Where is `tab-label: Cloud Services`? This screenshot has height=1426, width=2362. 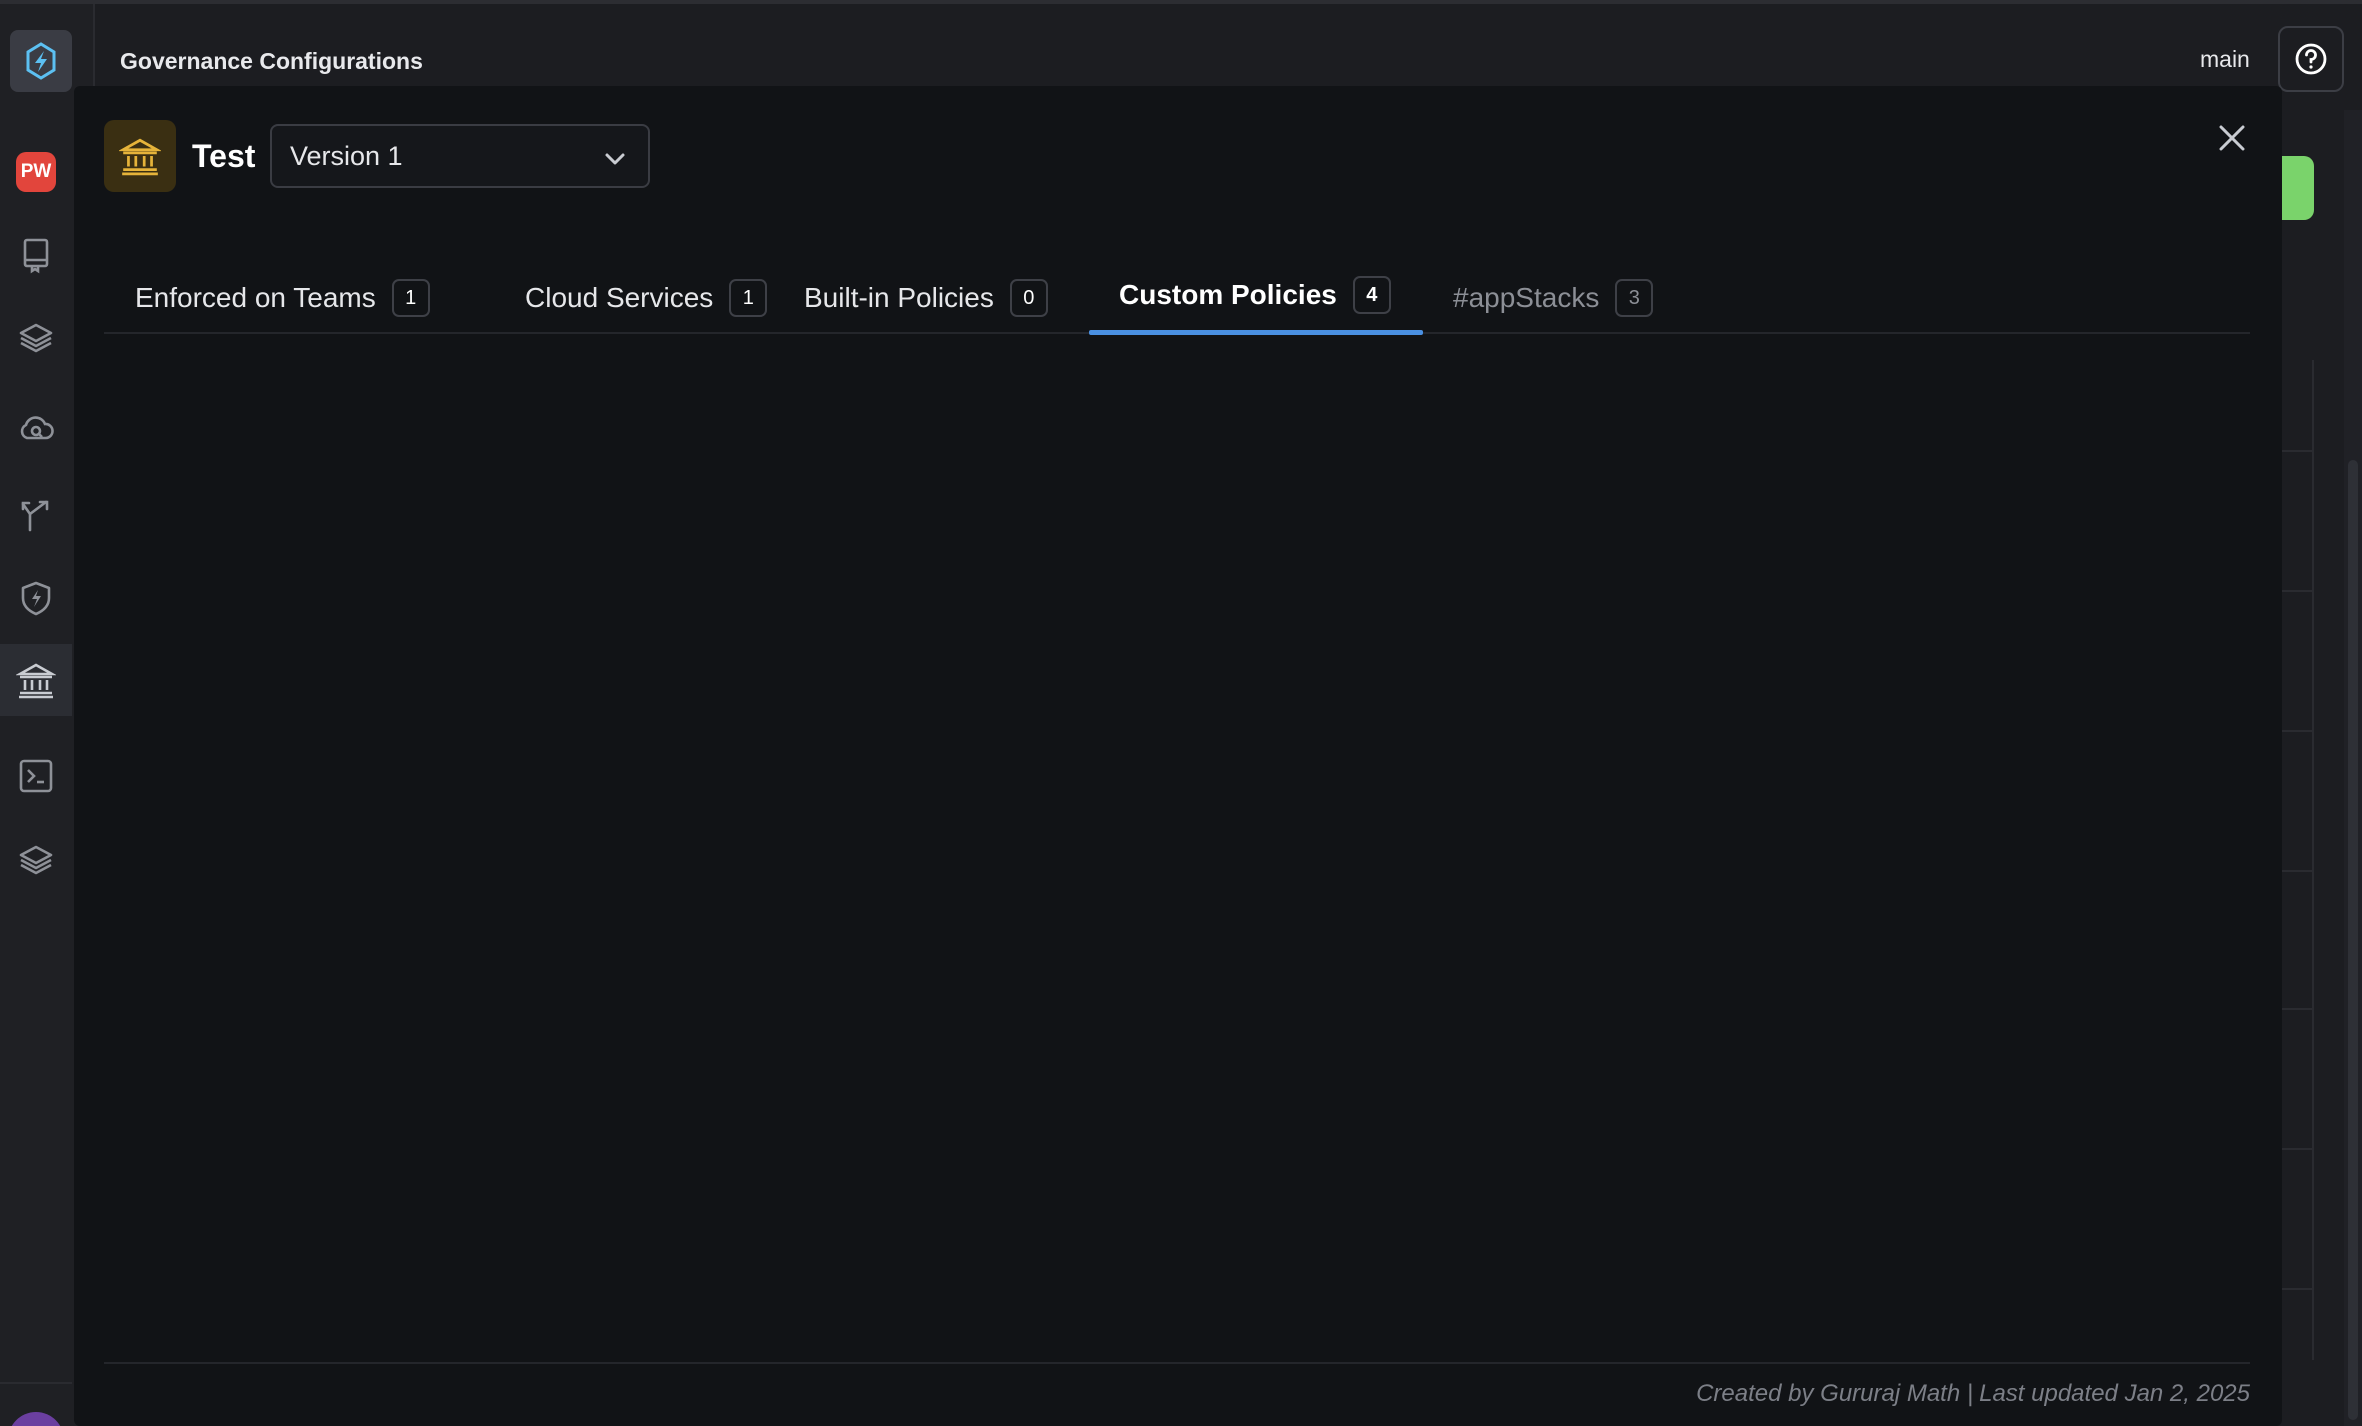
tab-label: Cloud Services is located at coordinates (619, 297).